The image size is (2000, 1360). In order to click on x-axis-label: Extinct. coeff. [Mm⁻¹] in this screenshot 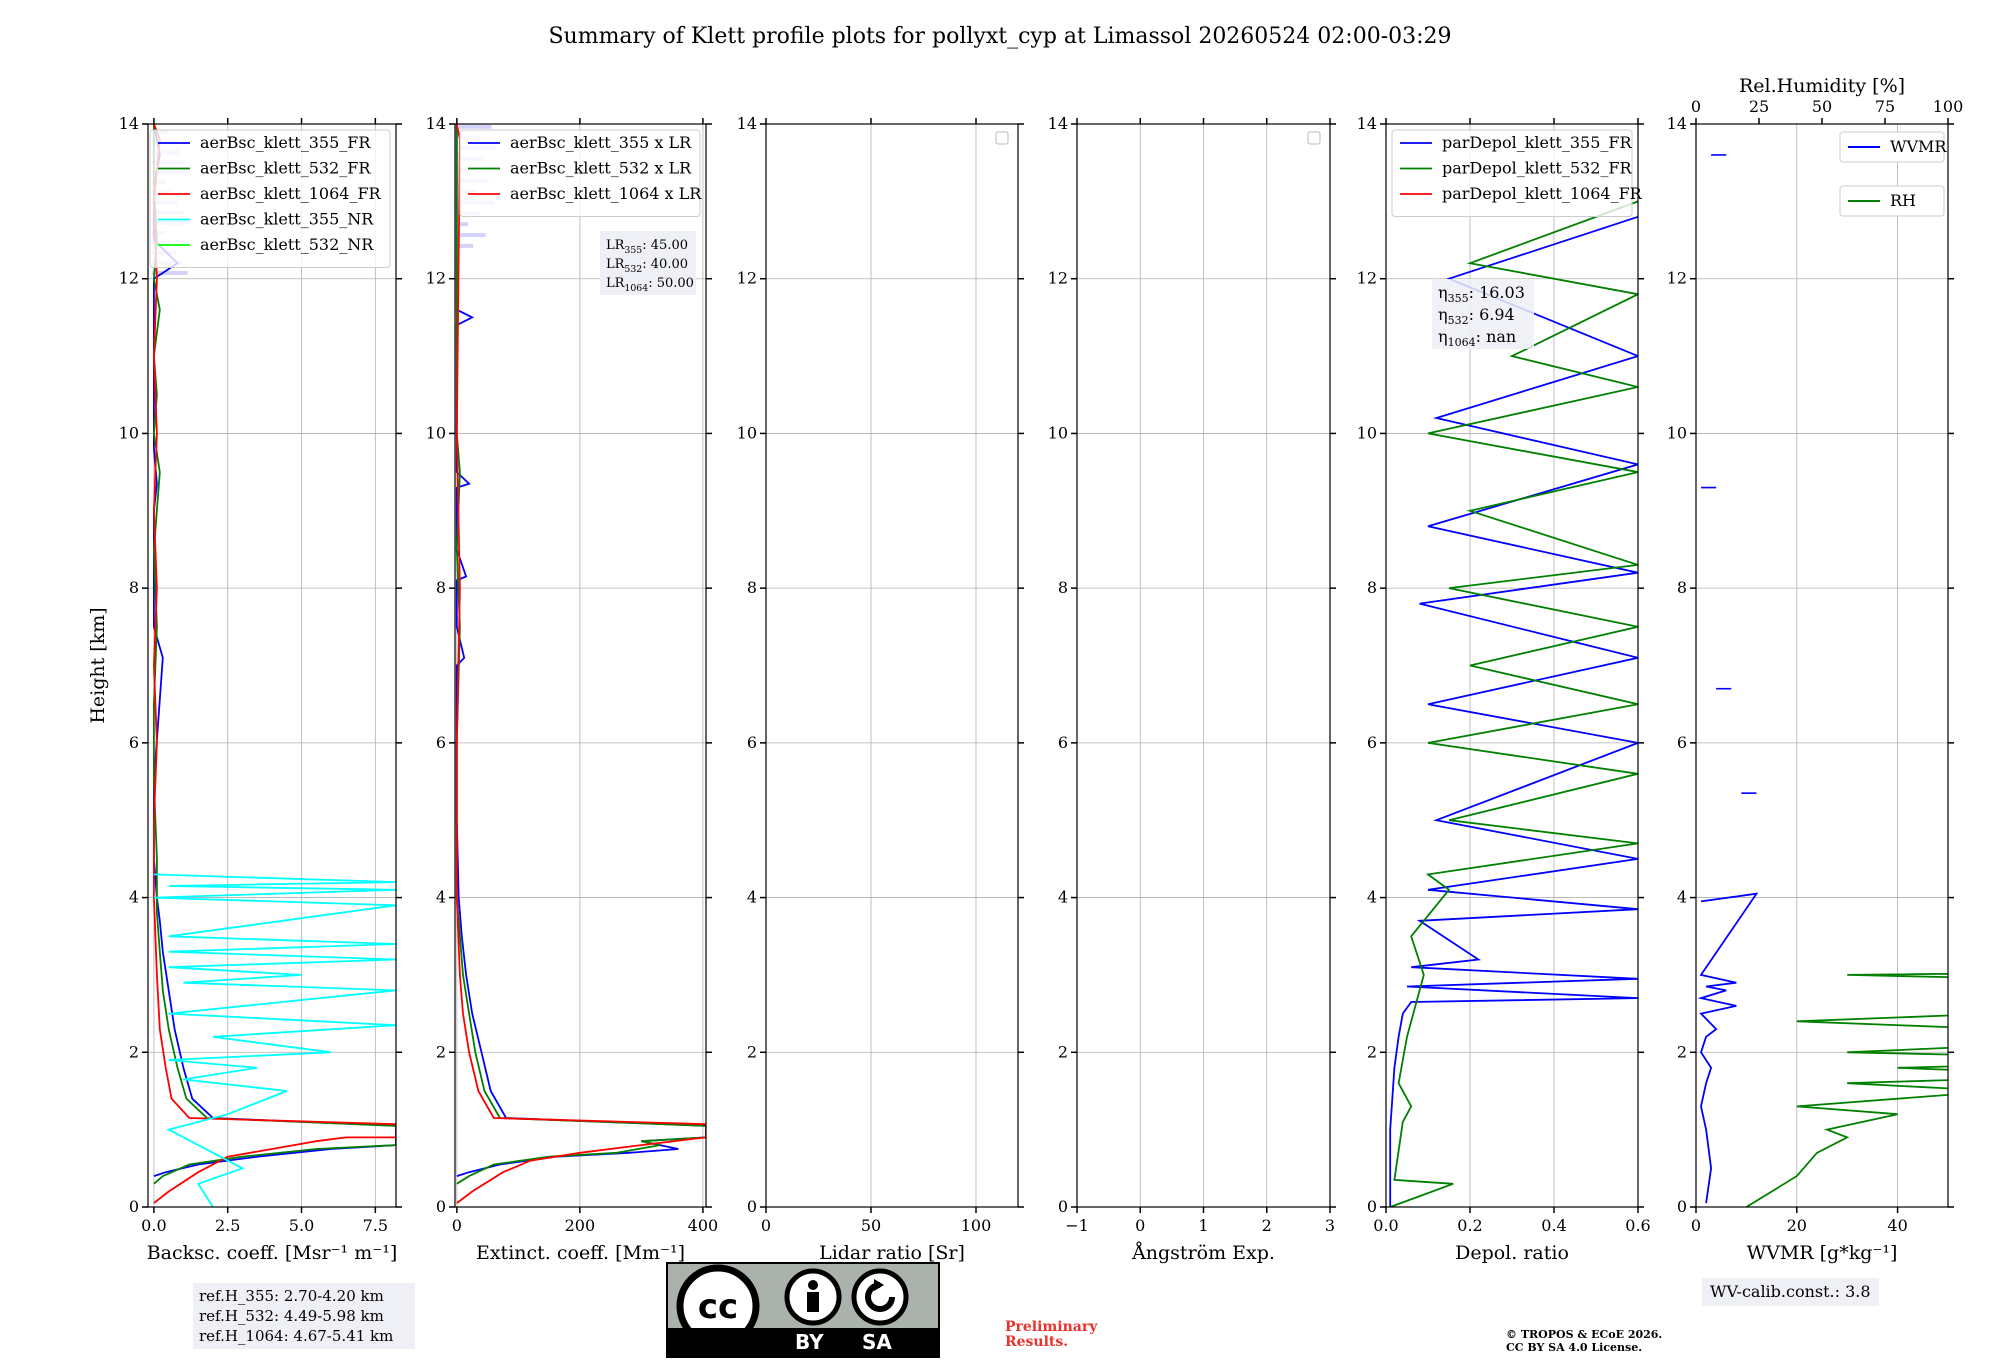, I will do `click(580, 1253)`.